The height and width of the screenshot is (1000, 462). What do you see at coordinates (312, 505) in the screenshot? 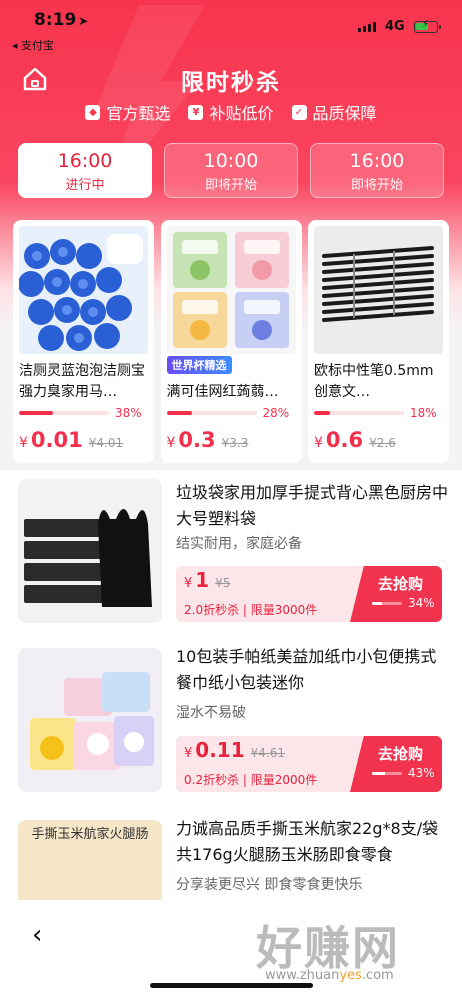
I see `product-title: 垃圾袋家用加厚手提式背心黑色厨房中大号塑料袋` at bounding box center [312, 505].